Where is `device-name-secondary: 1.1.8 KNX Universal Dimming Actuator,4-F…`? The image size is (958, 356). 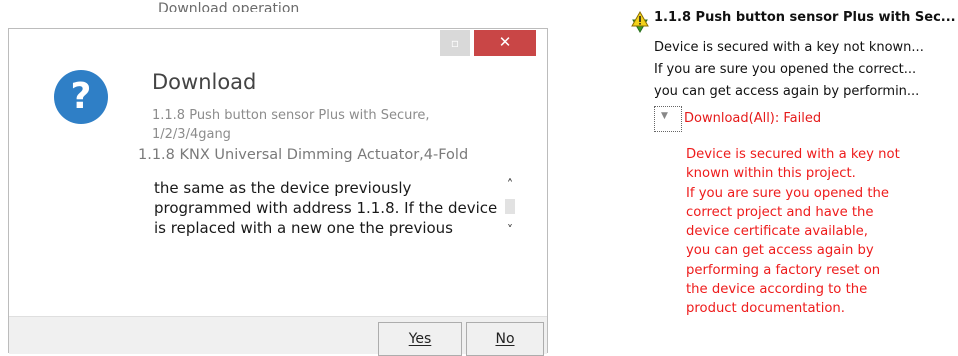 device-name-secondary: 1.1.8 KNX Universal Dimming Actuator,4-F… is located at coordinates (303, 155).